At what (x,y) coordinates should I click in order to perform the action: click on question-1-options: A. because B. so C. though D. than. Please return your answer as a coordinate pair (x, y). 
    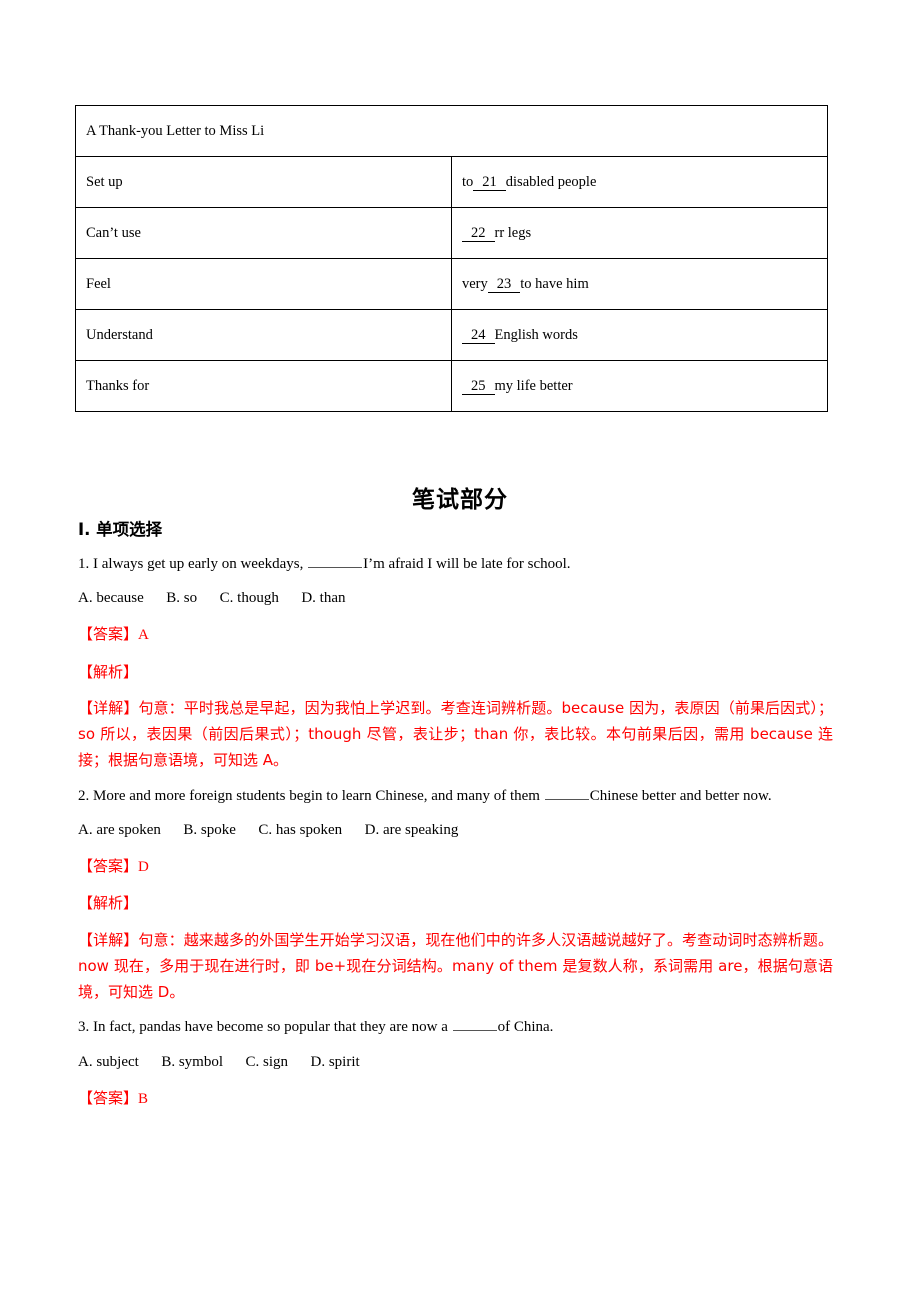
    Looking at the image, I should click on (455, 598).